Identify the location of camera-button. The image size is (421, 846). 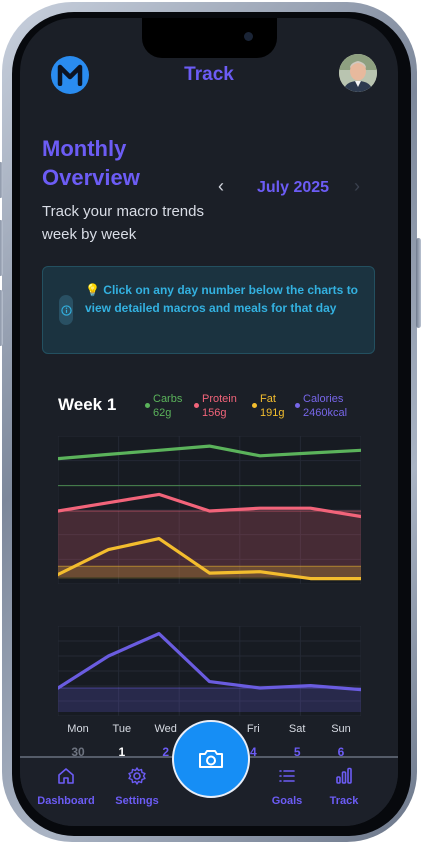
(211, 759).